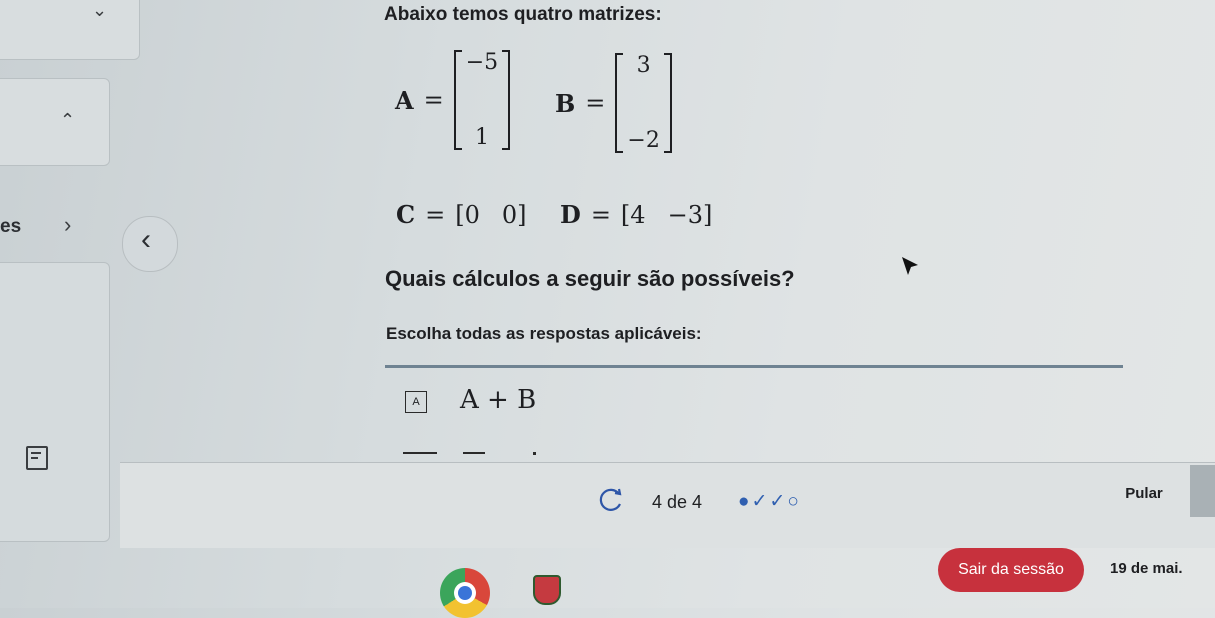 This screenshot has width=1215, height=618. I want to click on refresh-icon, so click(610, 501).